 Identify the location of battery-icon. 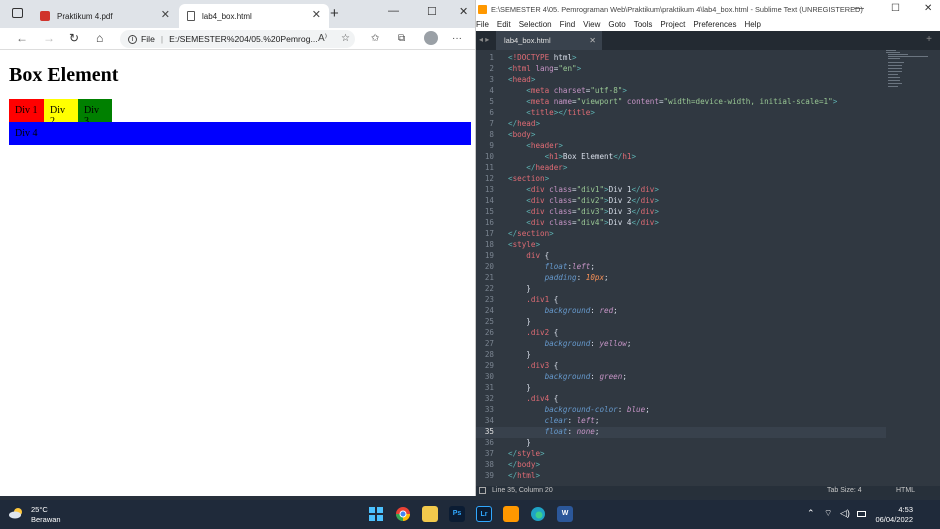
(861, 514).